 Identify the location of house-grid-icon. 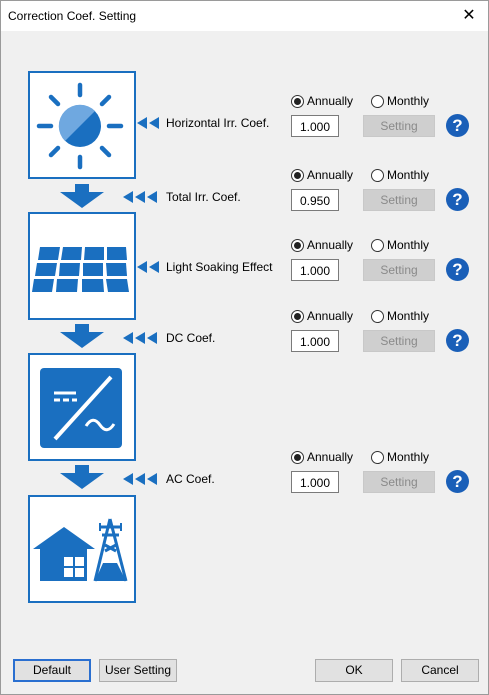
(82, 549).